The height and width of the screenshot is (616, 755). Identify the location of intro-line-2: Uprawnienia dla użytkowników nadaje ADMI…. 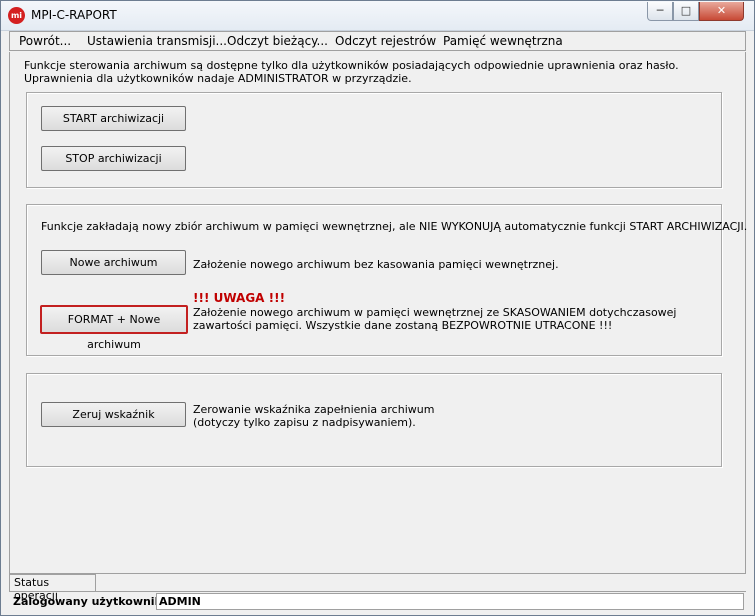
(218, 78).